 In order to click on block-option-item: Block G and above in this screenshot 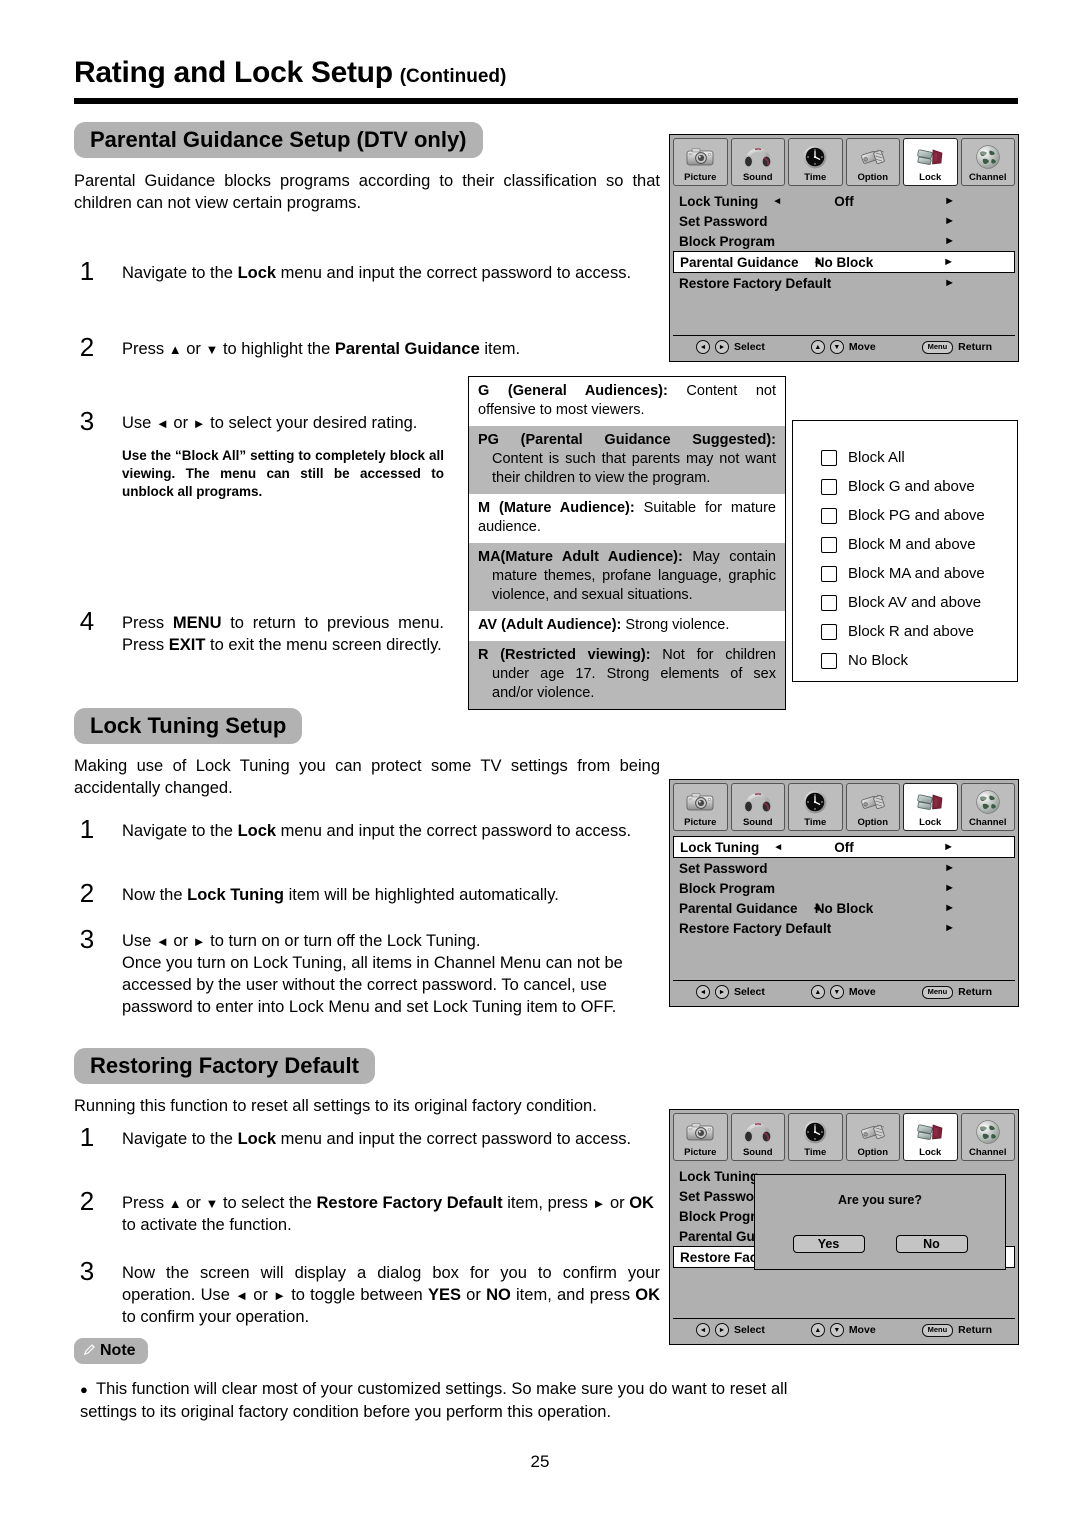, I will do `click(919, 486)`.